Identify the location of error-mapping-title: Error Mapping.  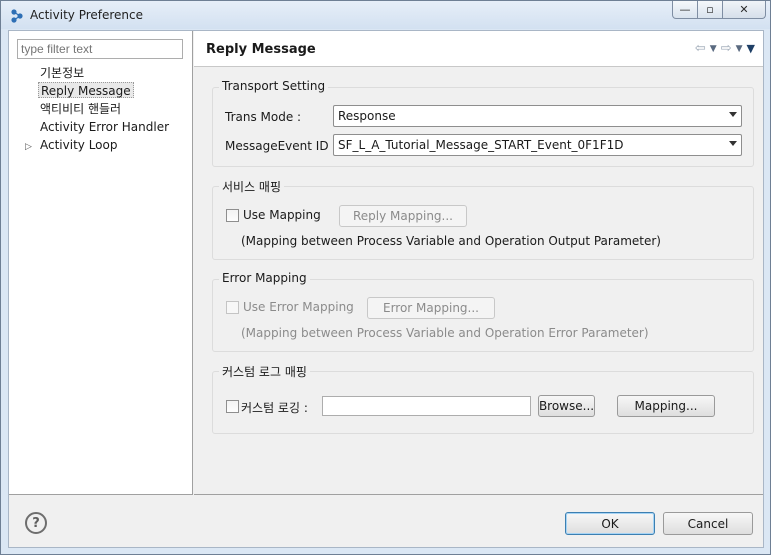
(264, 278).